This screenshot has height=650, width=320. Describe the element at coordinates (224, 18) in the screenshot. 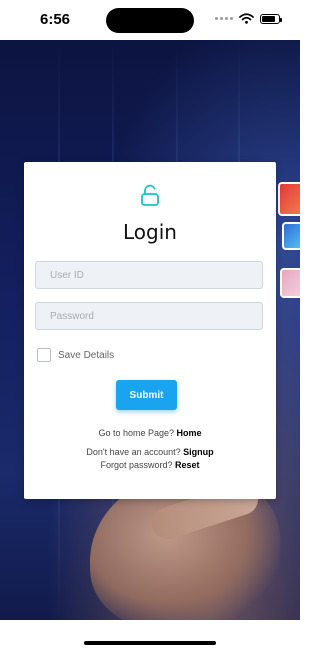

I see `cellular-signal-icon` at that location.